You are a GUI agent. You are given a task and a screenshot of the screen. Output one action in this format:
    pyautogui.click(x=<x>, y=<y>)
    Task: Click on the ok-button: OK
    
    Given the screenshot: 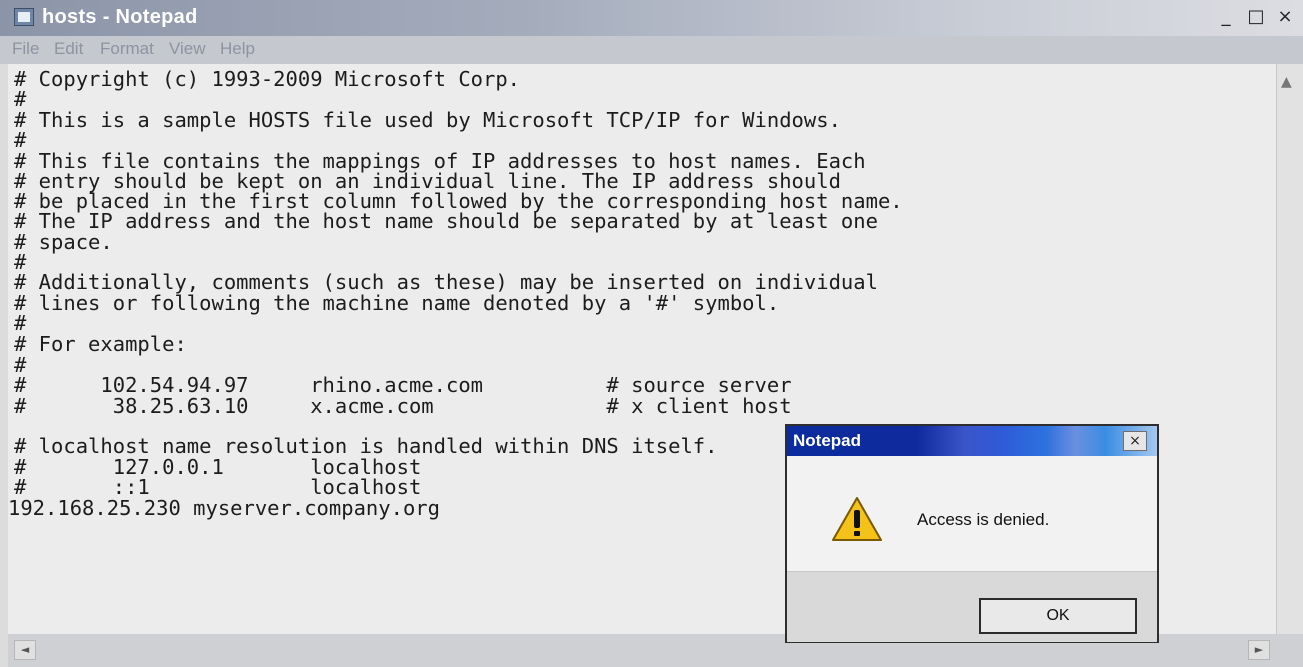 What is the action you would take?
    pyautogui.click(x=1058, y=616)
    